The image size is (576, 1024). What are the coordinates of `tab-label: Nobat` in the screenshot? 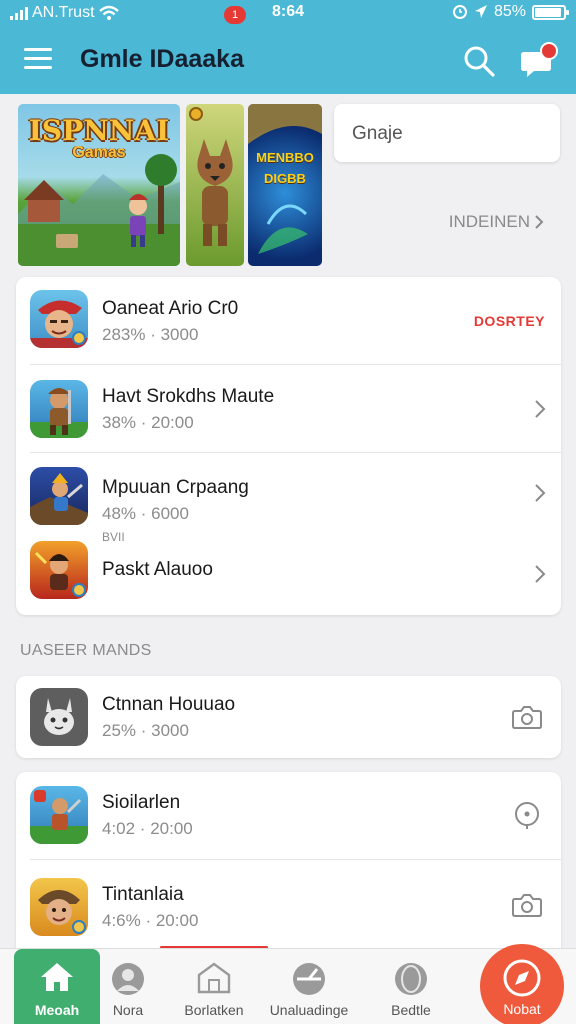 It's located at (522, 1009).